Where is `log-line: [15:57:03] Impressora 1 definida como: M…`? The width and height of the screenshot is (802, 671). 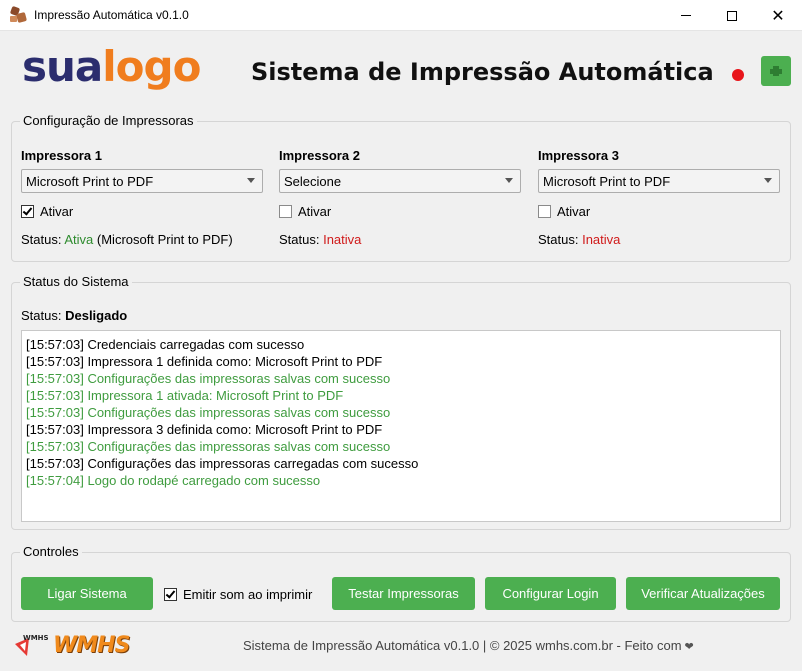
log-line: [15:57:03] Impressora 1 definida como: M… is located at coordinates (204, 361).